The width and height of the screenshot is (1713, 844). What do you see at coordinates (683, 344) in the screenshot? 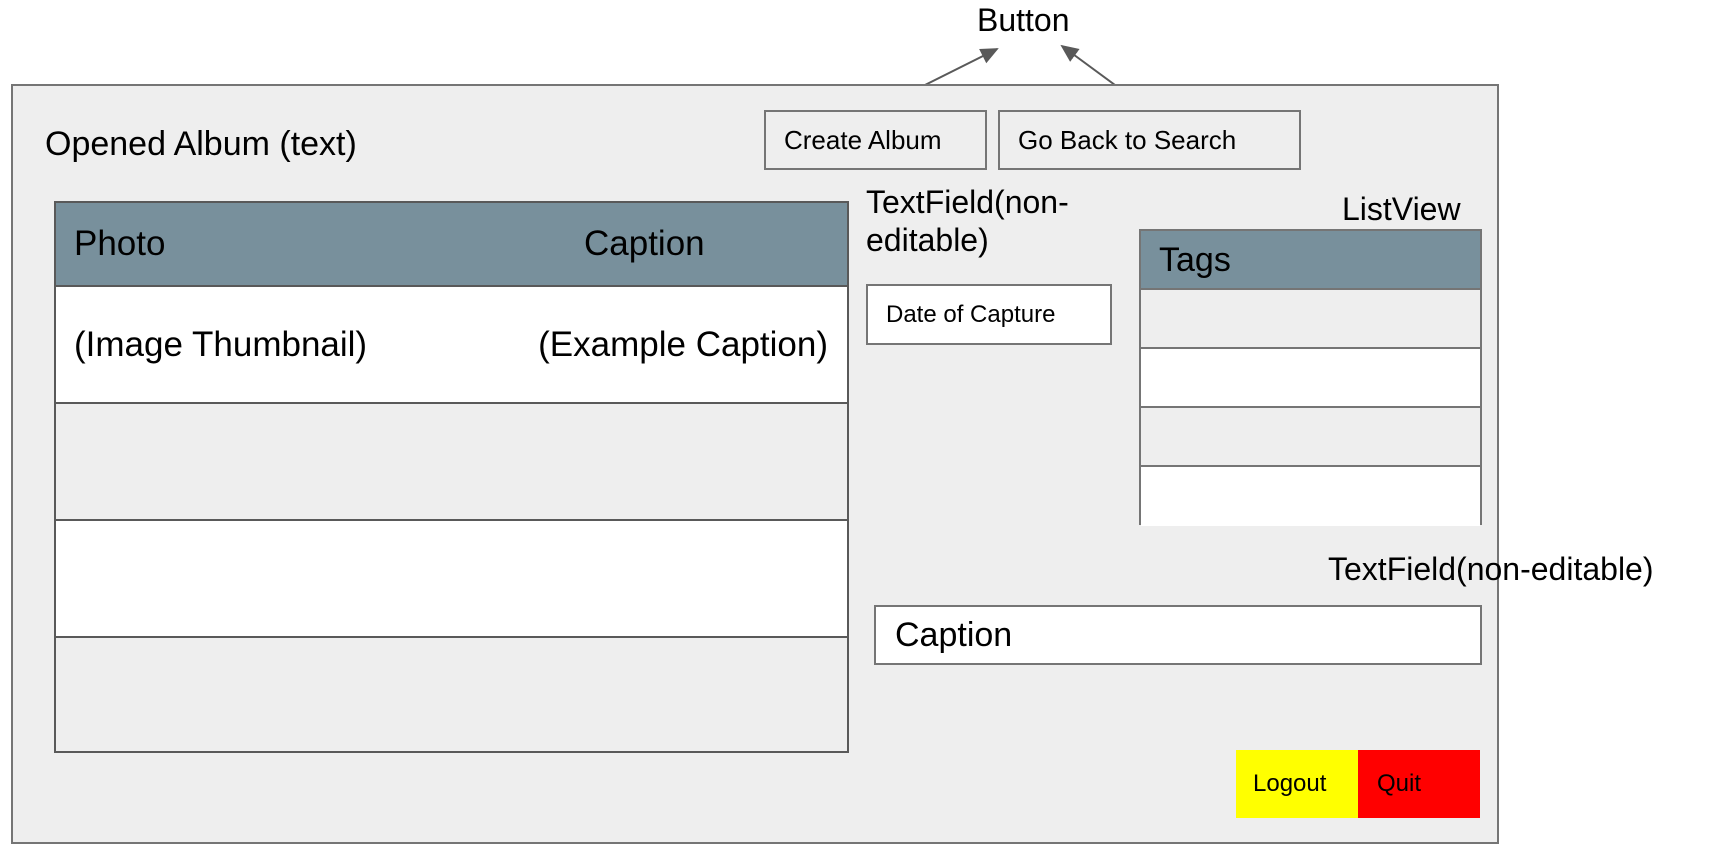
I see `photo-caption-cell: (Example Caption)` at bounding box center [683, 344].